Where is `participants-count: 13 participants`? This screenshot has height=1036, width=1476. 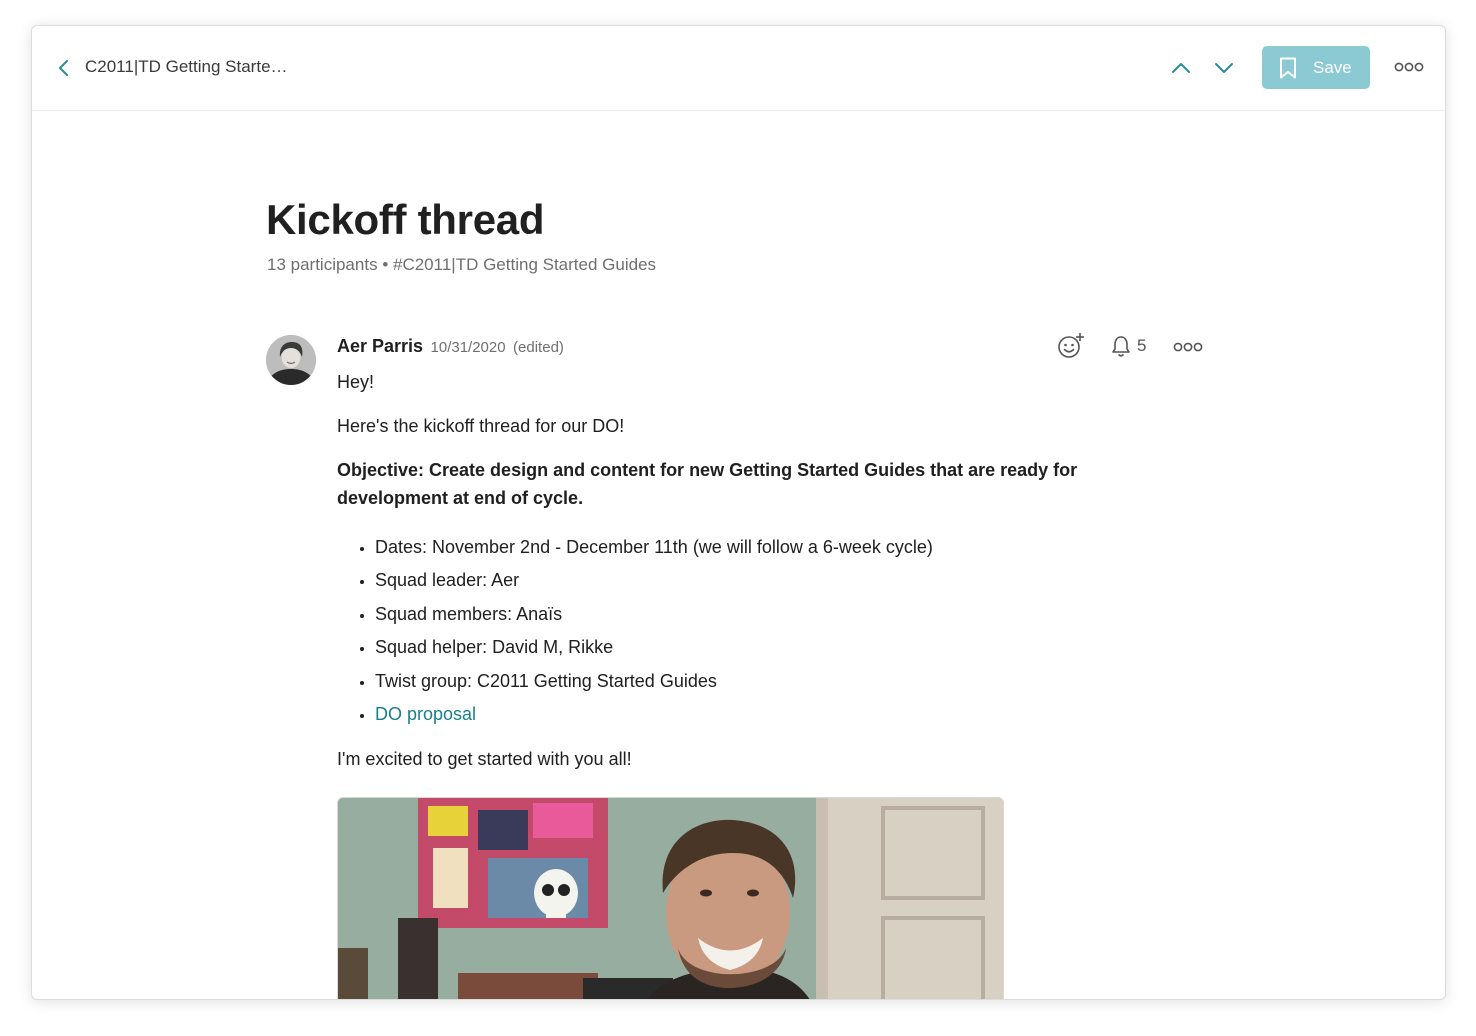
participants-count: 13 participants is located at coordinates (322, 264).